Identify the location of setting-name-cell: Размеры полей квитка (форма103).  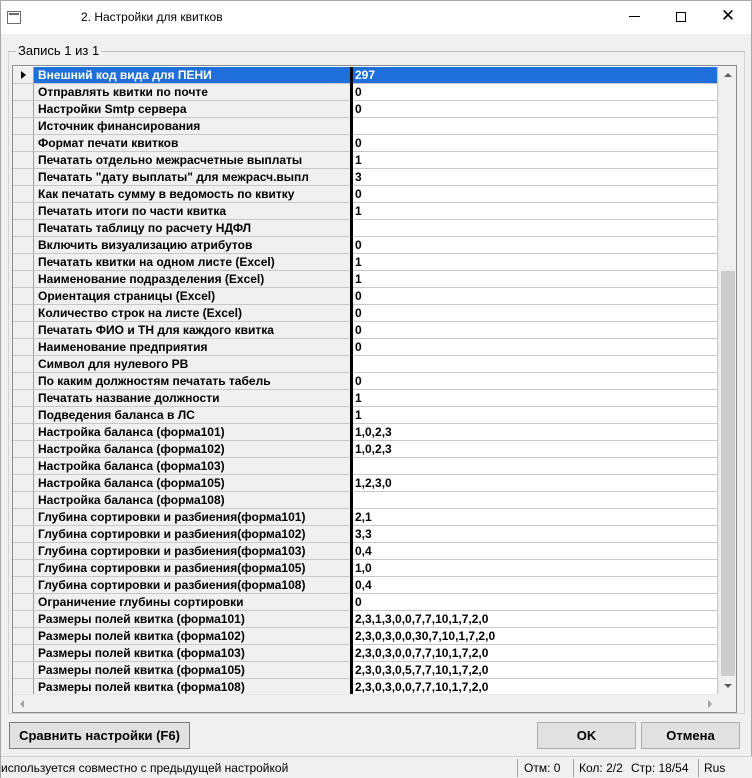
(192, 653).